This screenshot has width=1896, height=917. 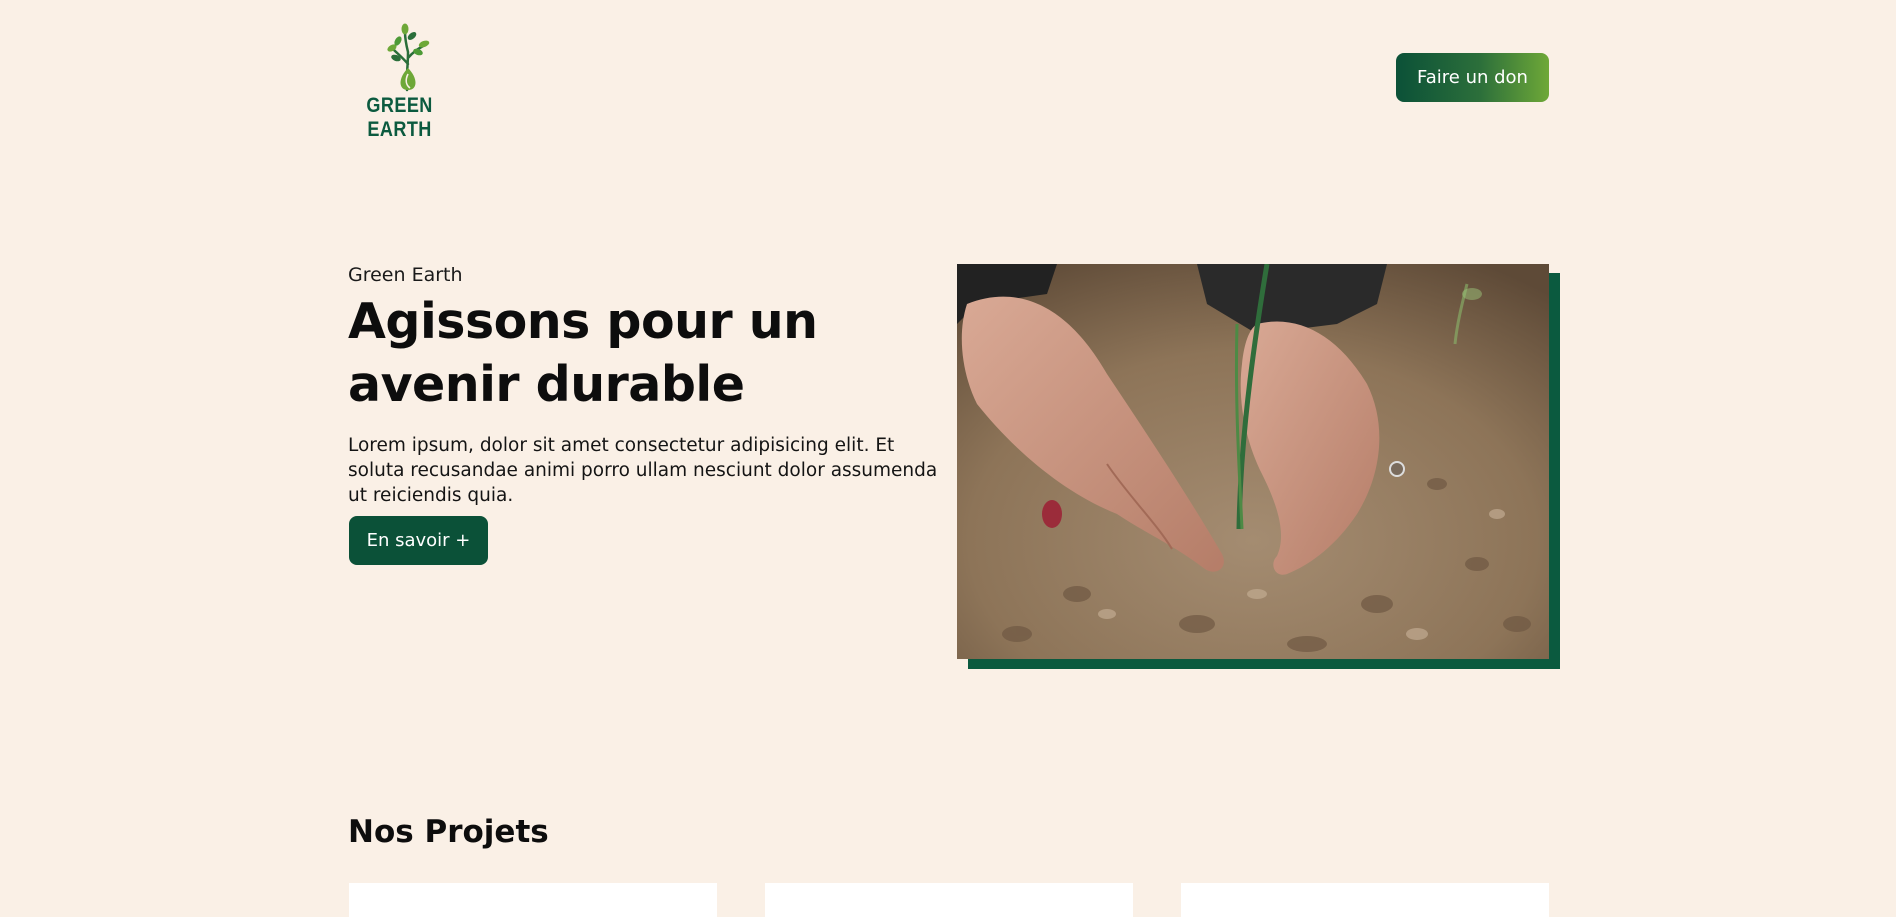 I want to click on hero-eyebrow: Green Earth, so click(x=405, y=275).